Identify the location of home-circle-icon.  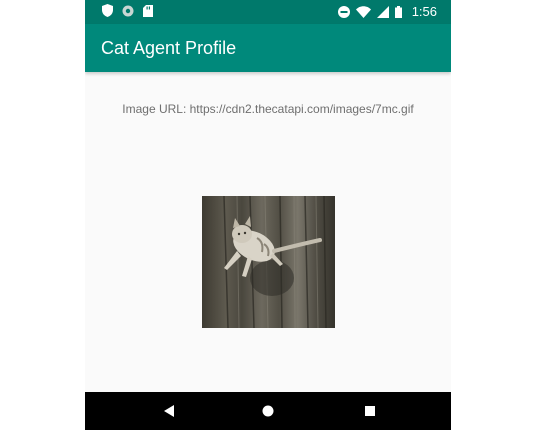
(268, 411).